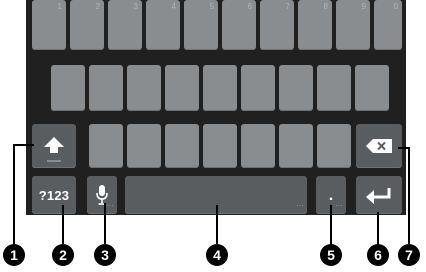  I want to click on key-3: 3, so click(125, 25).